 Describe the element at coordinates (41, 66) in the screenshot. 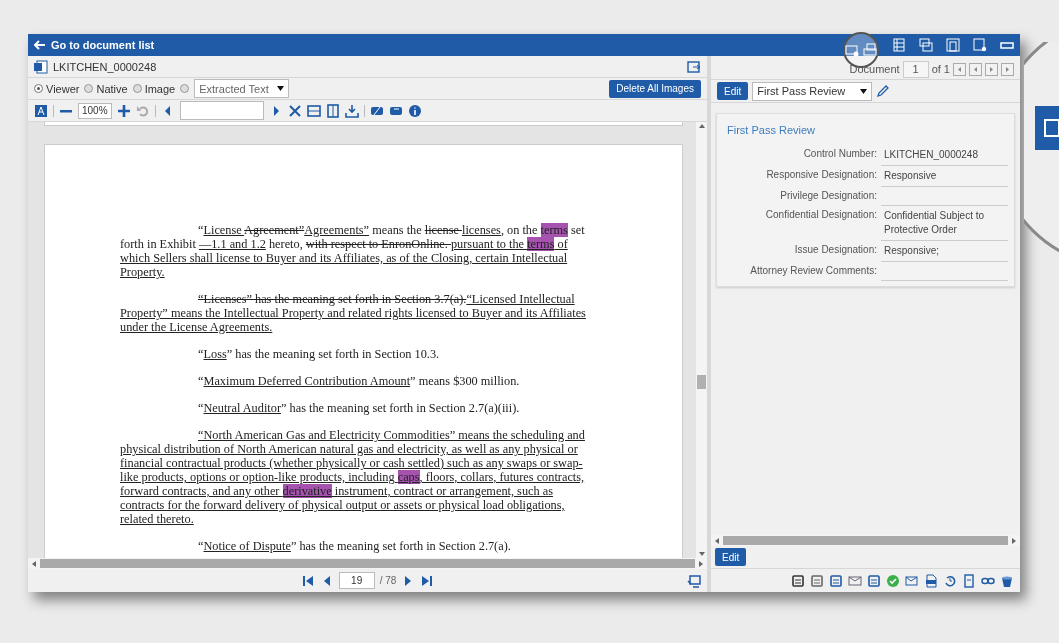

I see `word-file-icon` at that location.